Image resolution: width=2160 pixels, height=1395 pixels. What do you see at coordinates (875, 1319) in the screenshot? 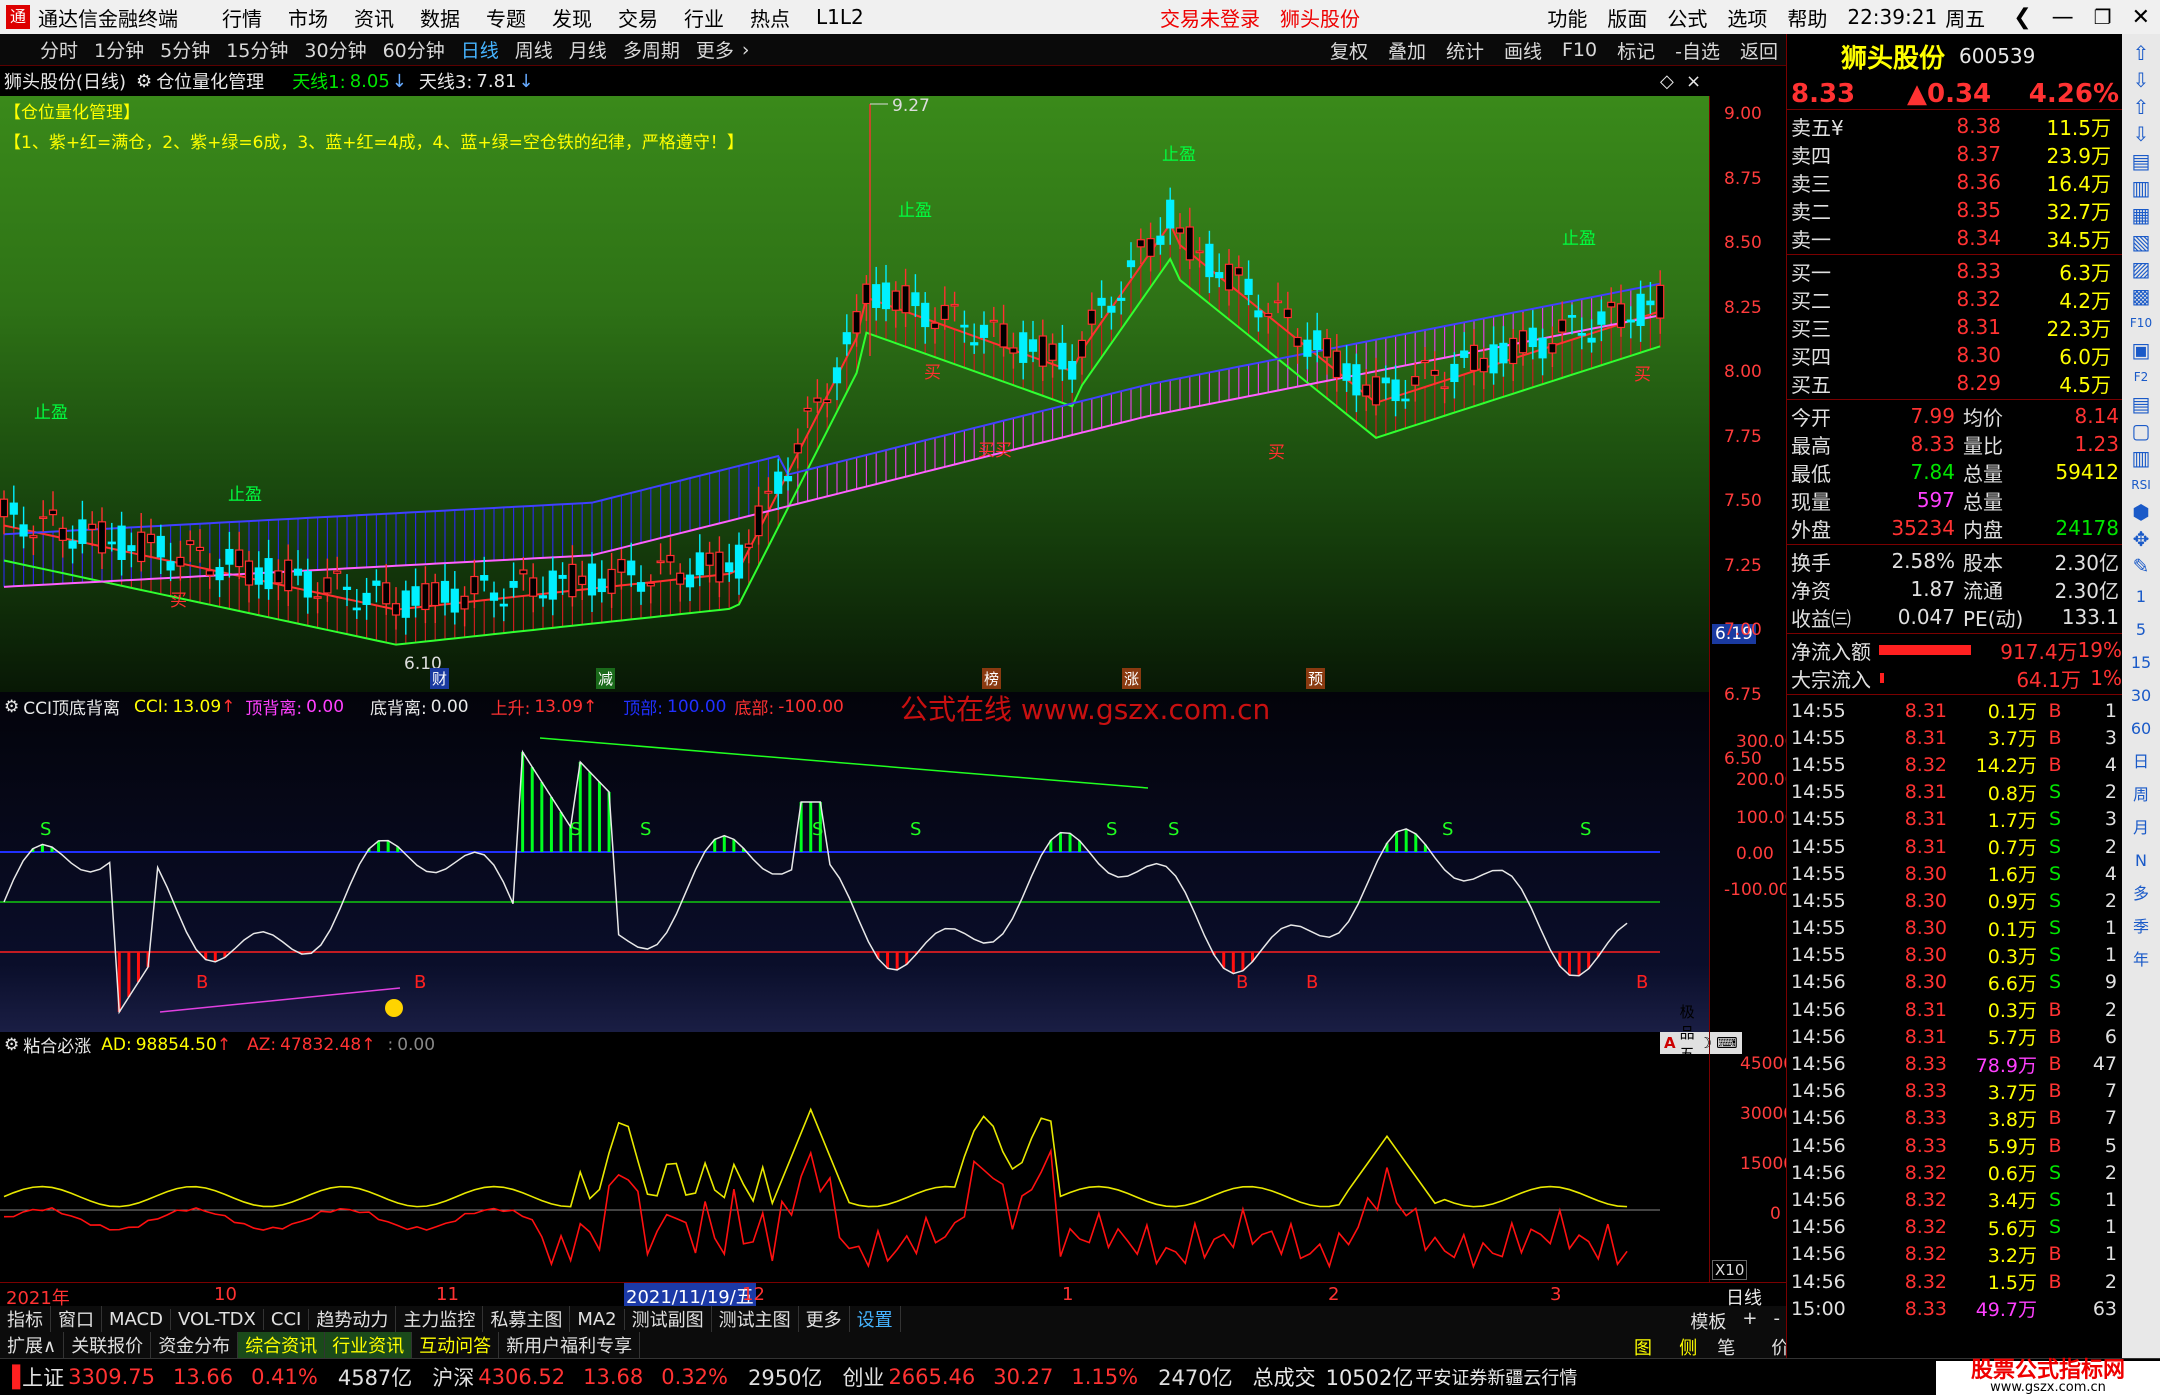
I see `indicator-tab: 设置` at bounding box center [875, 1319].